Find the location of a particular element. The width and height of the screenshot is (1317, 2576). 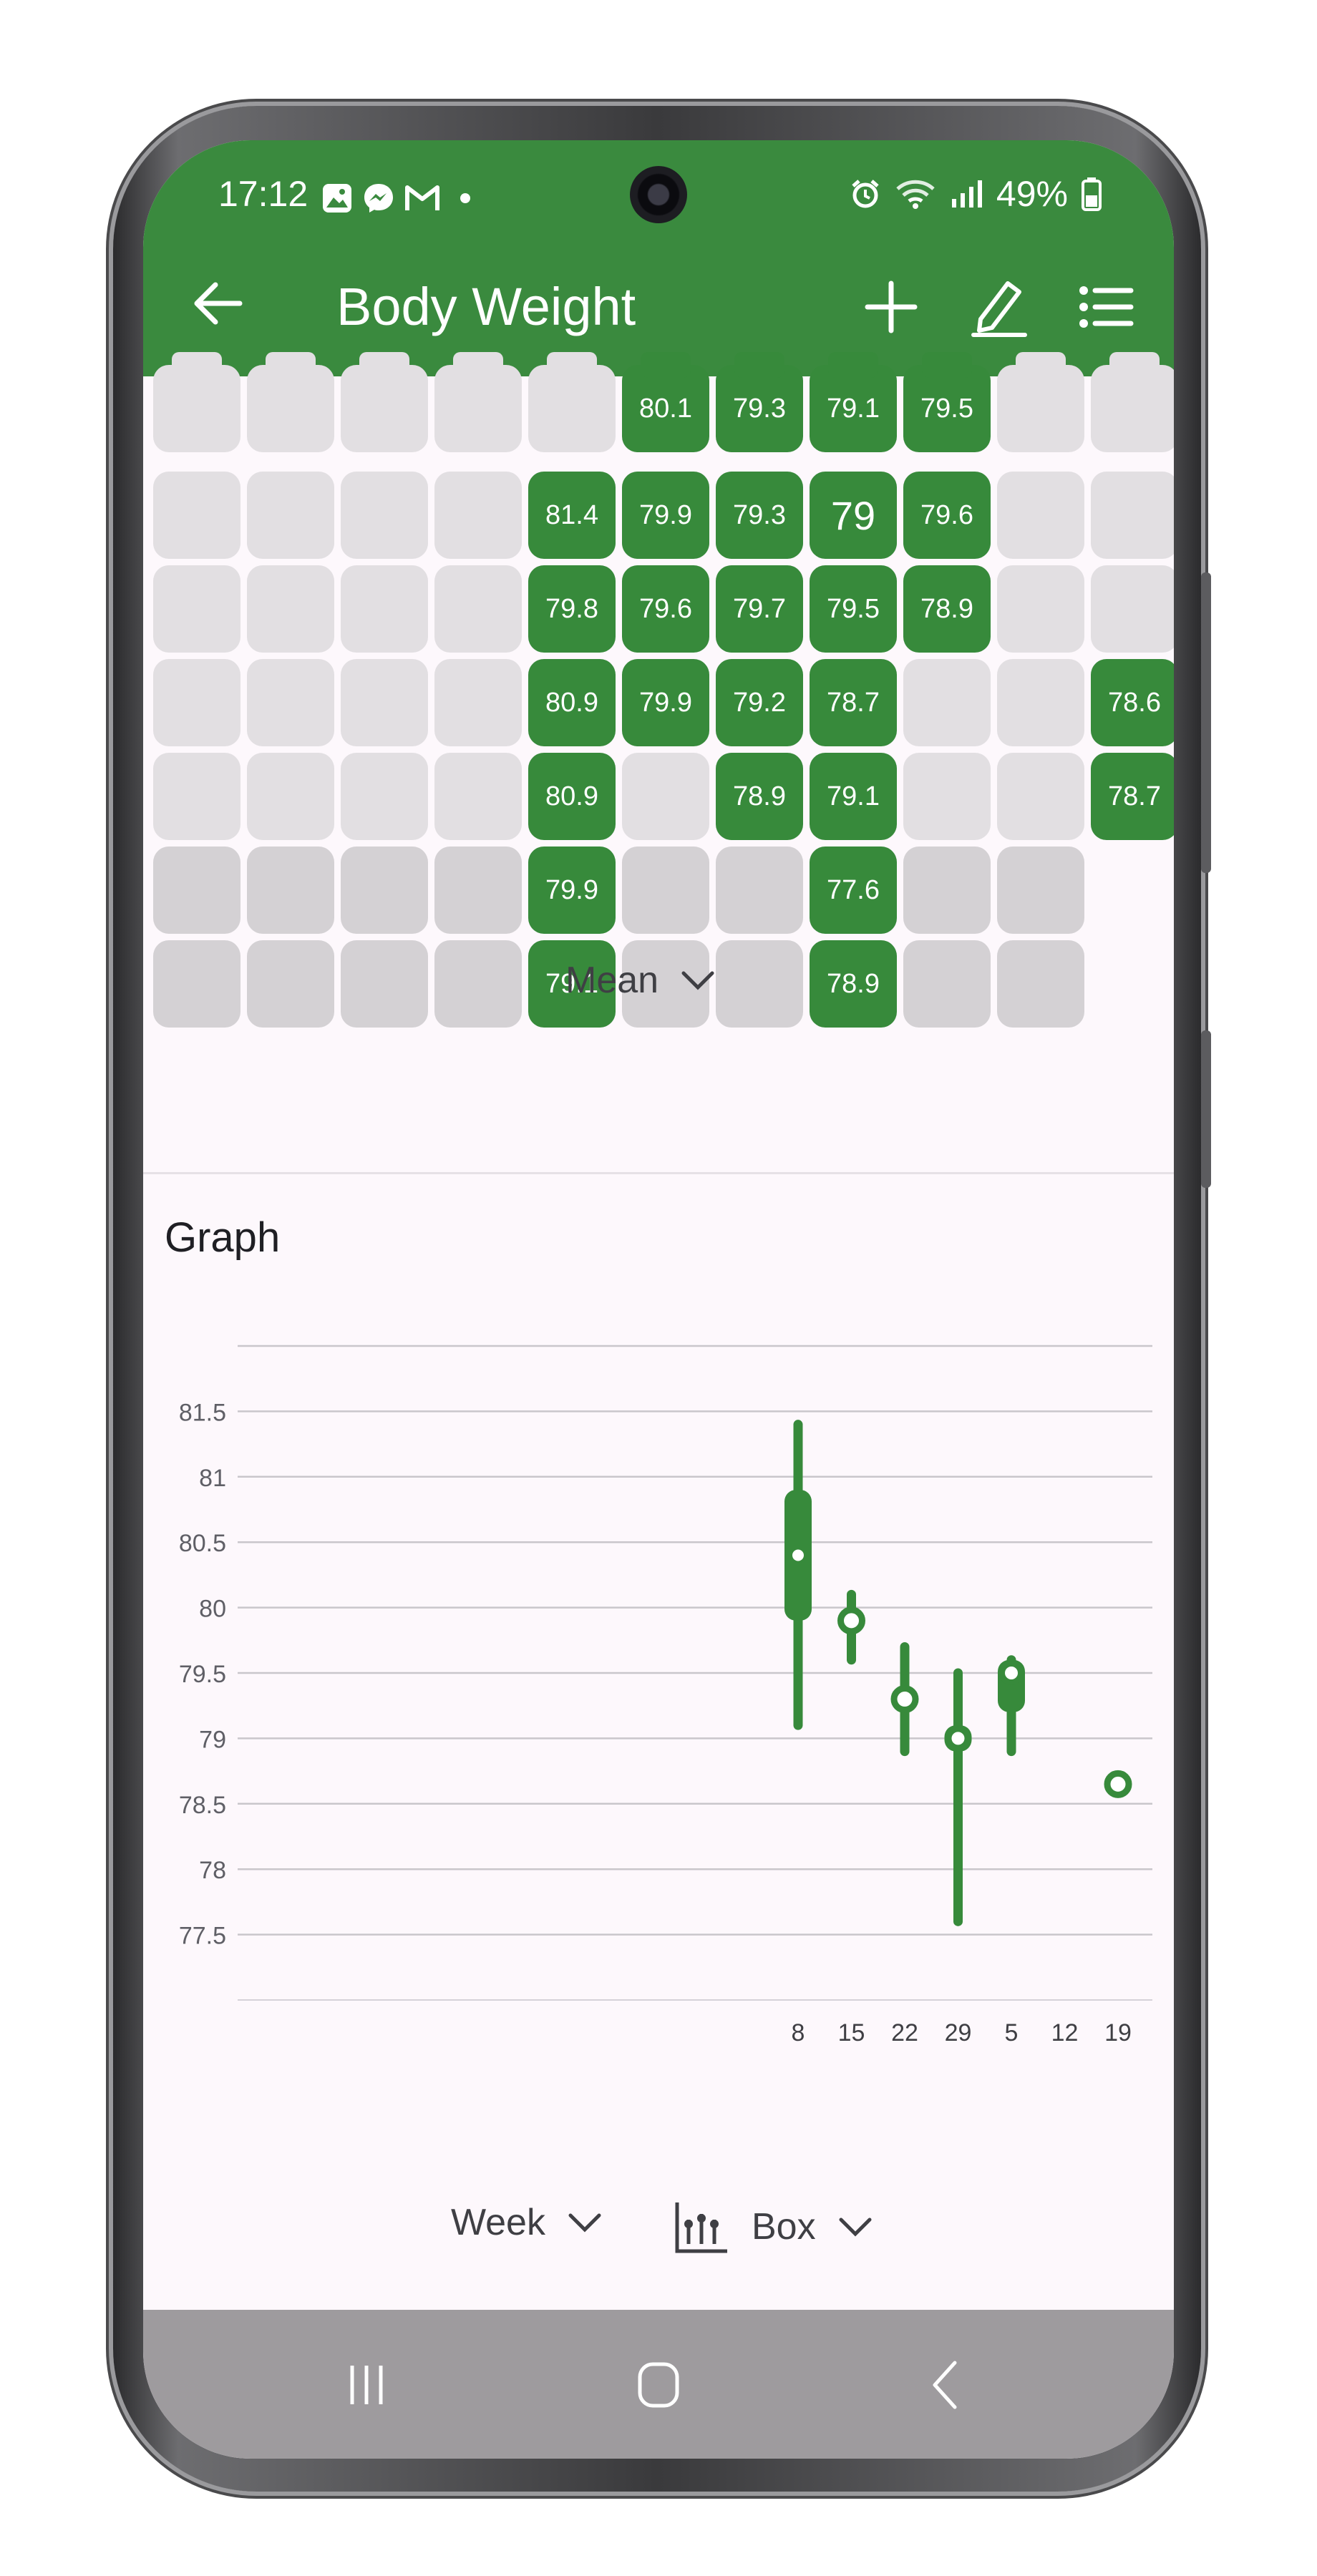

home-icon is located at coordinates (658, 2385).